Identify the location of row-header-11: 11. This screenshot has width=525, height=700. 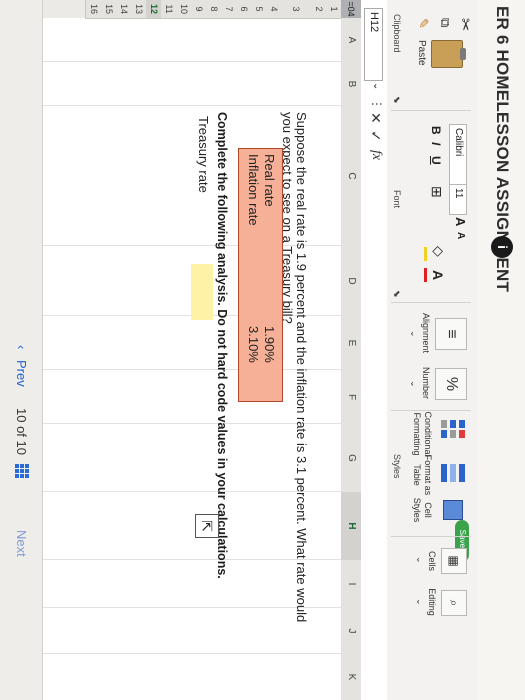
(168, 9).